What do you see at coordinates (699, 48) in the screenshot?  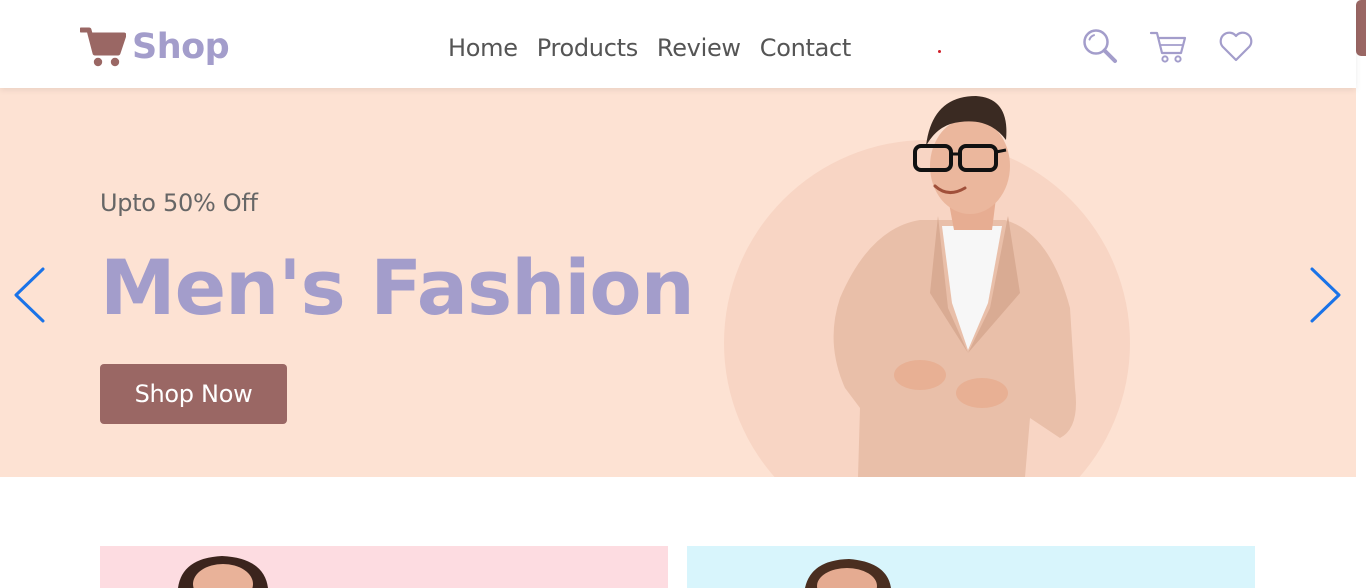 I see `nav-review: Review` at bounding box center [699, 48].